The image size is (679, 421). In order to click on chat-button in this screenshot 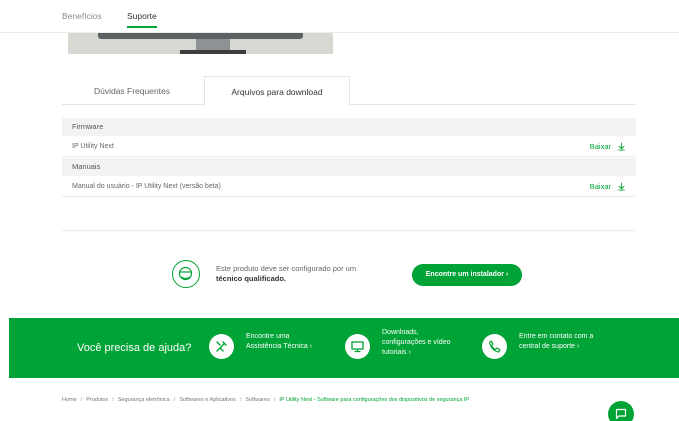, I will do `click(621, 411)`.